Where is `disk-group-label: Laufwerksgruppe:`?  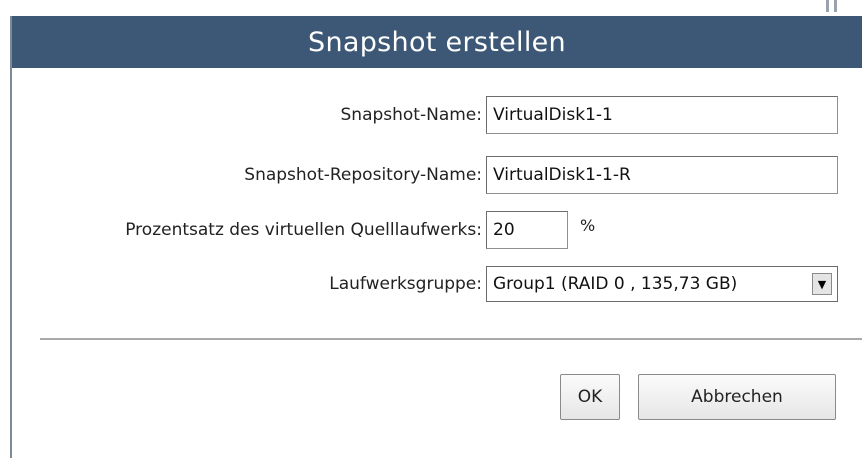 disk-group-label: Laufwerksgruppe: is located at coordinates (405, 284).